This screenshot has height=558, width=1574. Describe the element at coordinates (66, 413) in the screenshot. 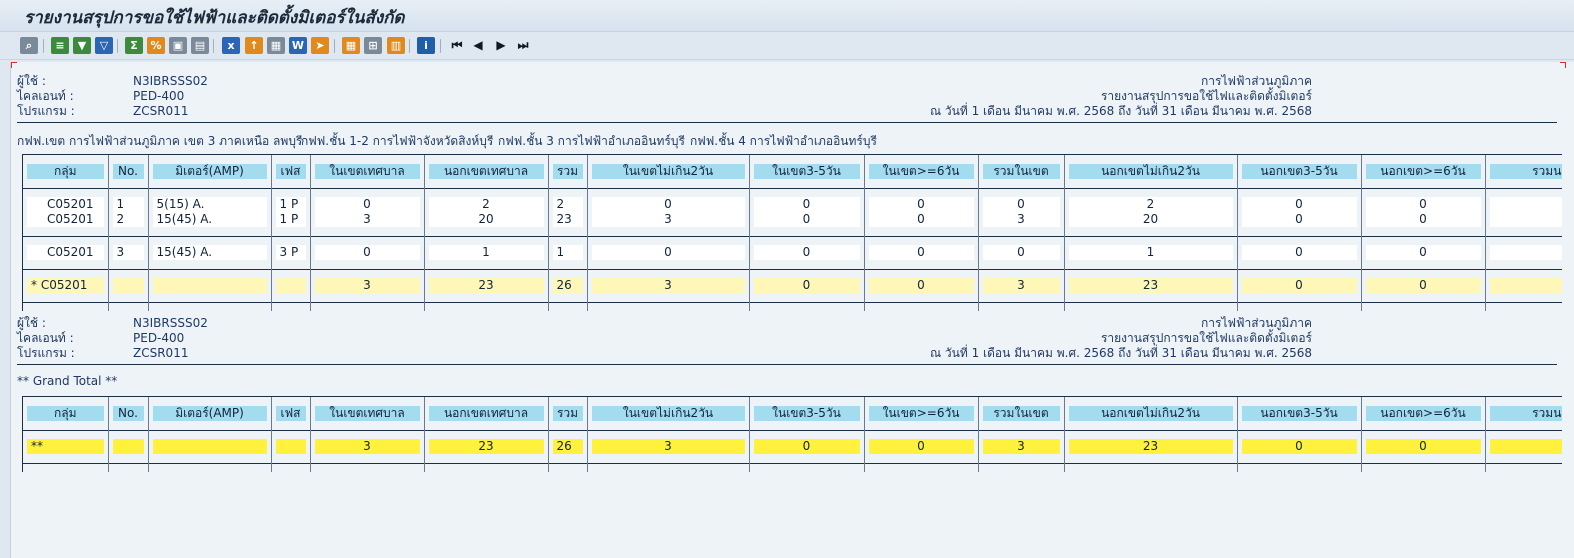

I see `cell-group: กลุ่ม` at that location.